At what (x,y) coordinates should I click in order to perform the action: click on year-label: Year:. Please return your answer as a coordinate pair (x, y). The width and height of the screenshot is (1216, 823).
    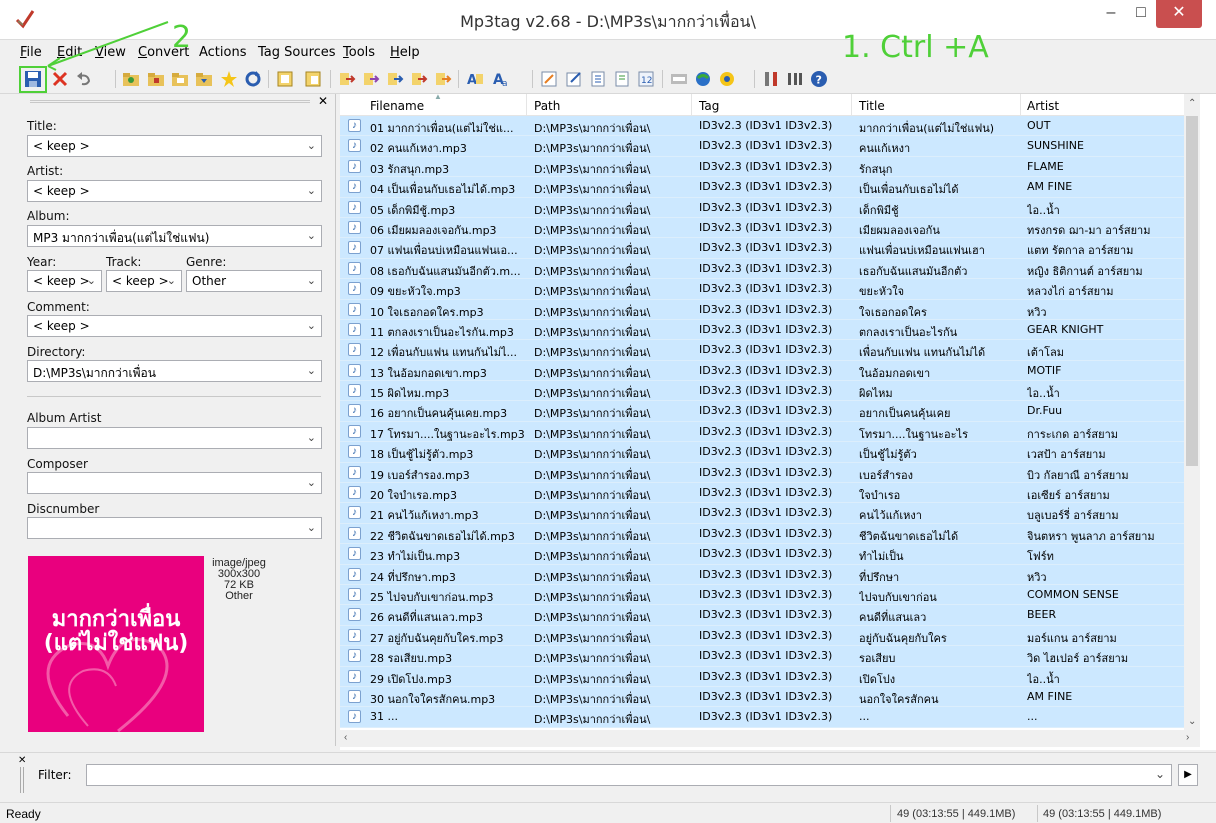
    Looking at the image, I should click on (42, 262).